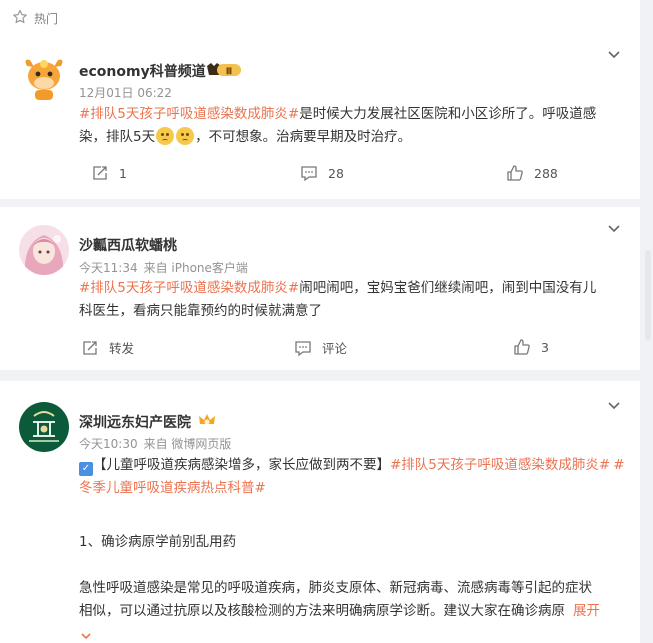 This screenshot has height=643, width=653. I want to click on post-source: 来自 微博网页版, so click(187, 444).